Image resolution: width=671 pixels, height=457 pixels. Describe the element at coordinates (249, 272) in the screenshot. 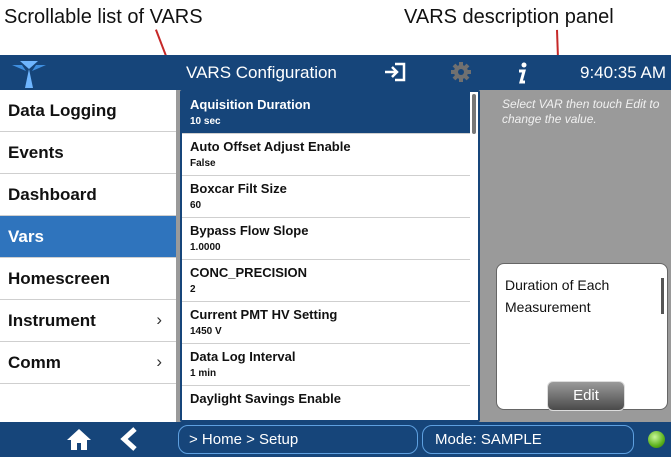

I see `var-name: CONC_PRECISION` at that location.